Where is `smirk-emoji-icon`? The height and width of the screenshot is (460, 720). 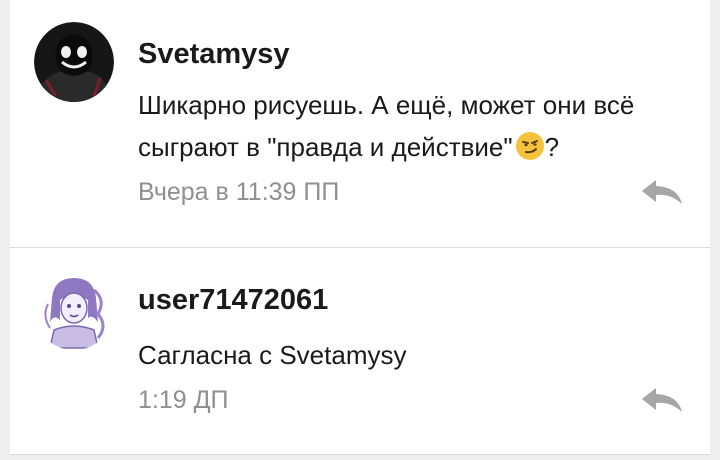 smirk-emoji-icon is located at coordinates (530, 146).